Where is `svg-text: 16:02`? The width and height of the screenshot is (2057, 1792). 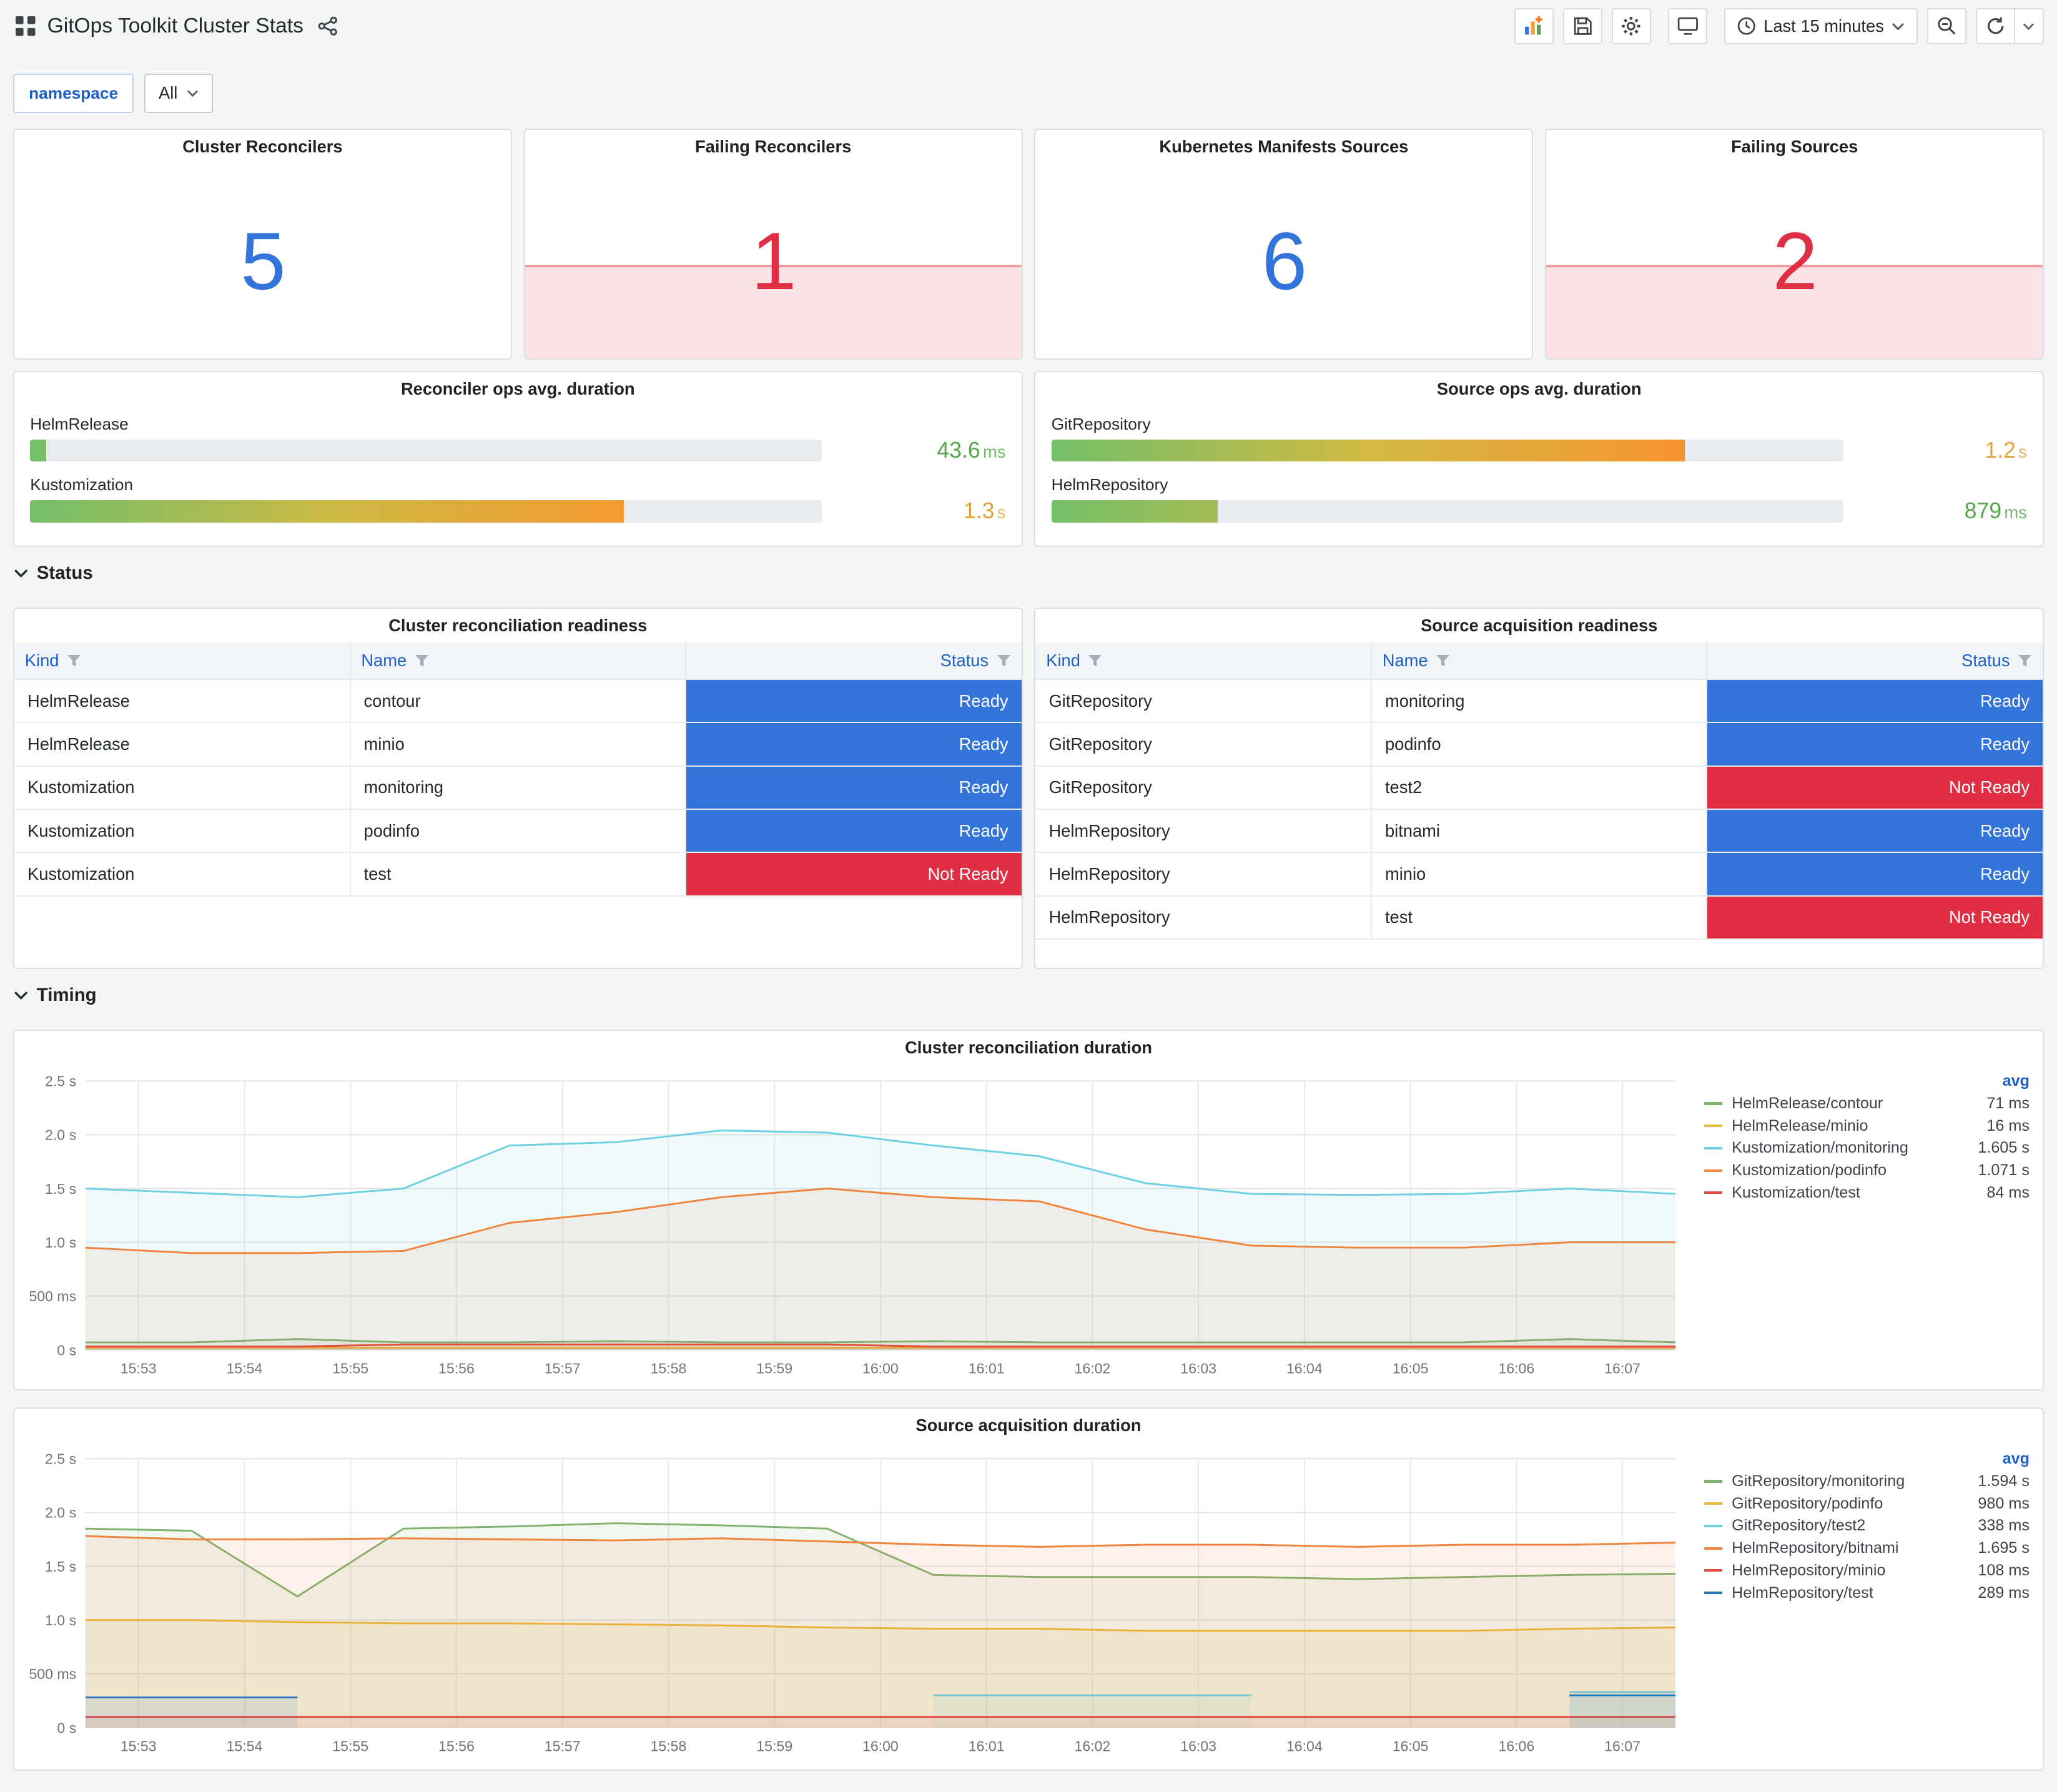
svg-text: 16:02 is located at coordinates (1092, 1368).